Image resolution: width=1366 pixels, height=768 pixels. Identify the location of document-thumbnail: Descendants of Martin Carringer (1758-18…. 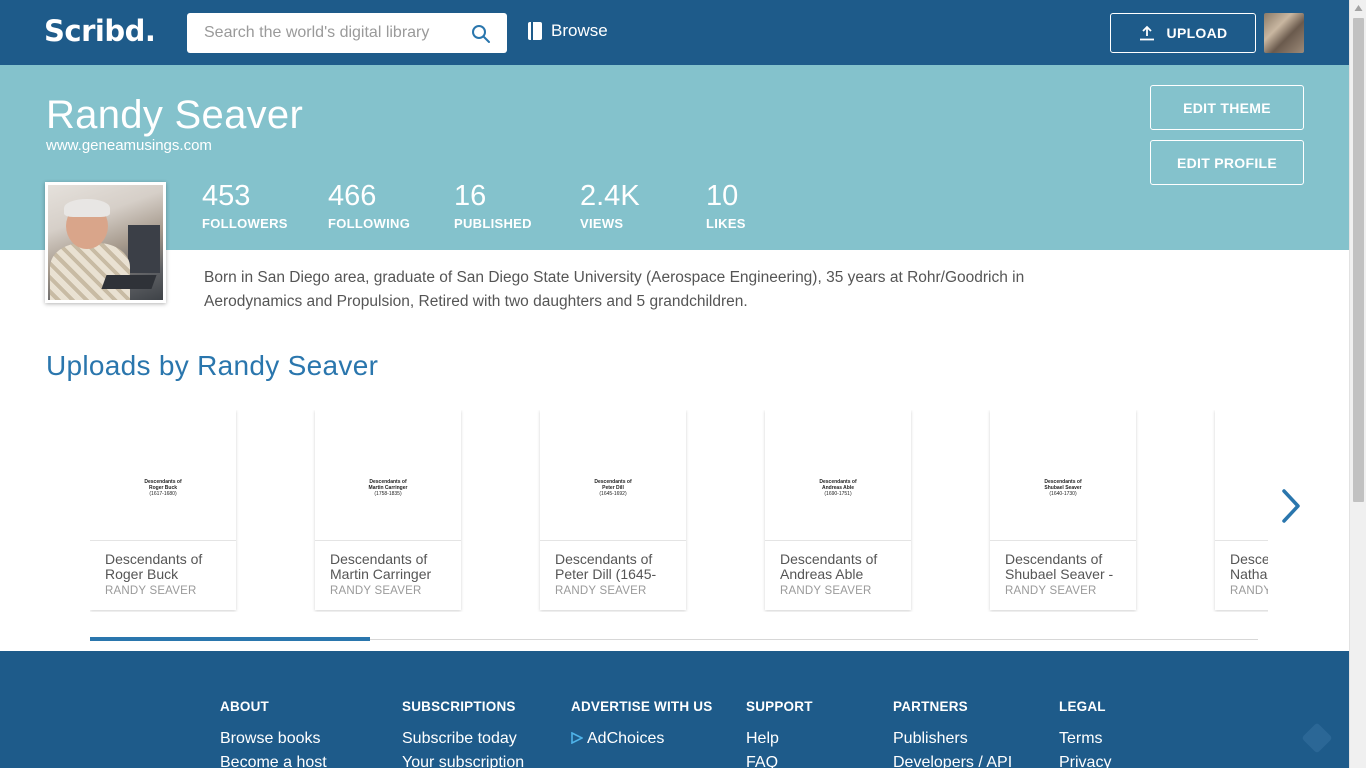
(388, 475).